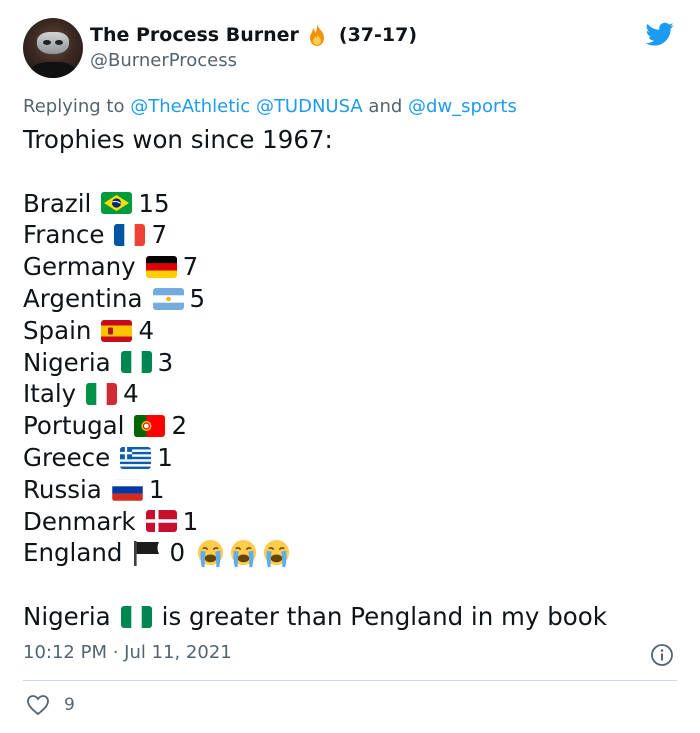 The width and height of the screenshot is (700, 733). I want to click on country-name: Russia, so click(62, 489).